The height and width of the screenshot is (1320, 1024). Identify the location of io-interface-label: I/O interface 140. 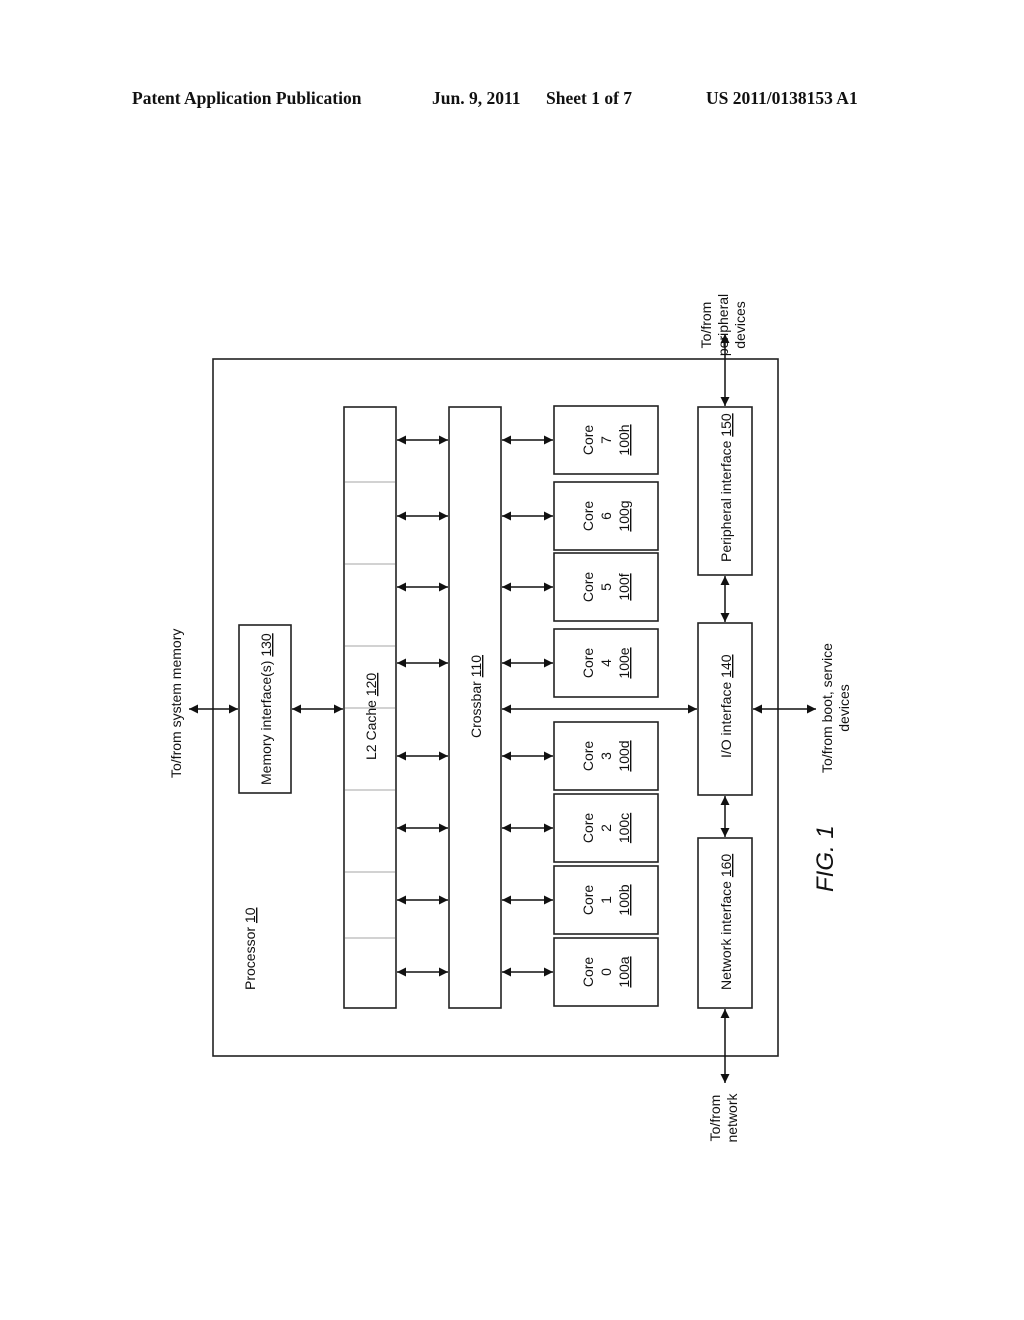
(726, 706).